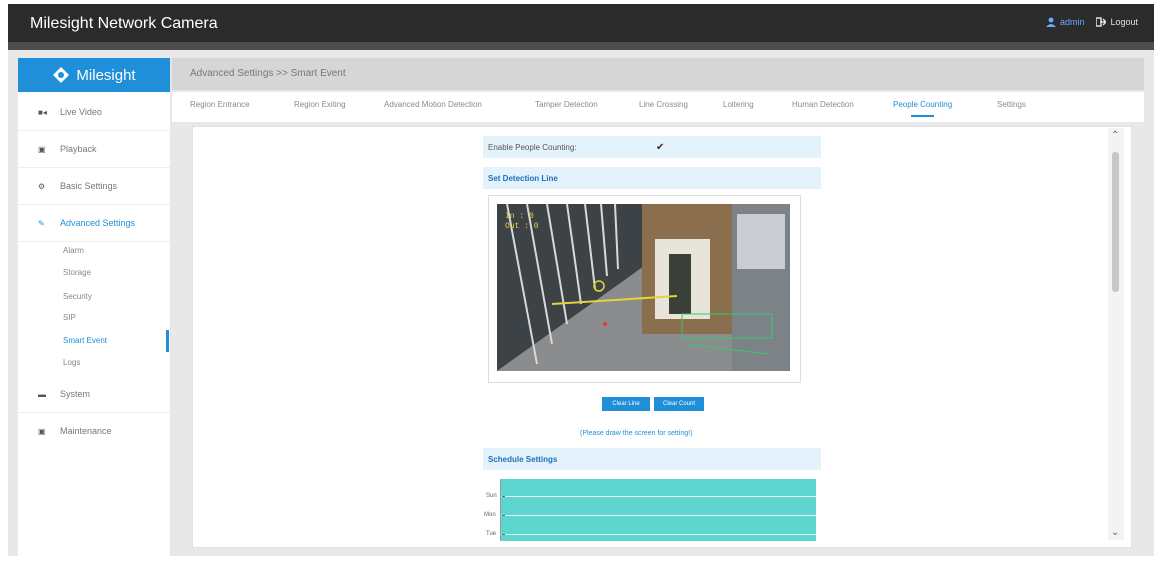 The height and width of the screenshot is (562, 1159). What do you see at coordinates (1124, 22) in the screenshot?
I see `logout-label: Logout` at bounding box center [1124, 22].